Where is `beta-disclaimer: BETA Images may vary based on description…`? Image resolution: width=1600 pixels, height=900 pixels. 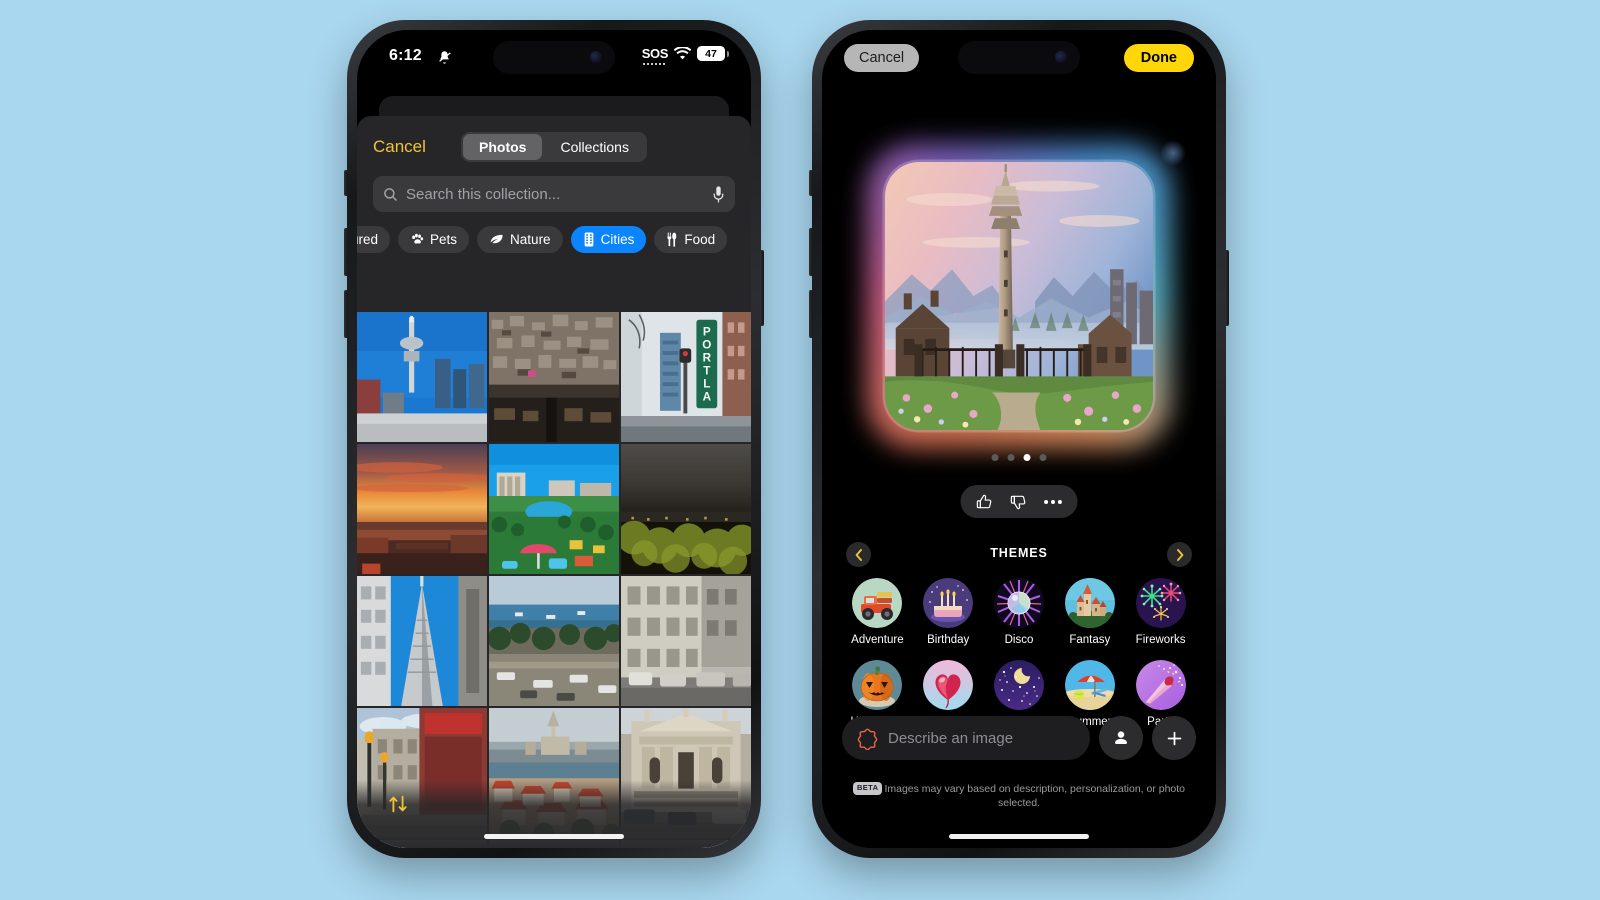
beta-disclaimer: BETA Images may vary based on description… is located at coordinates (1019, 795).